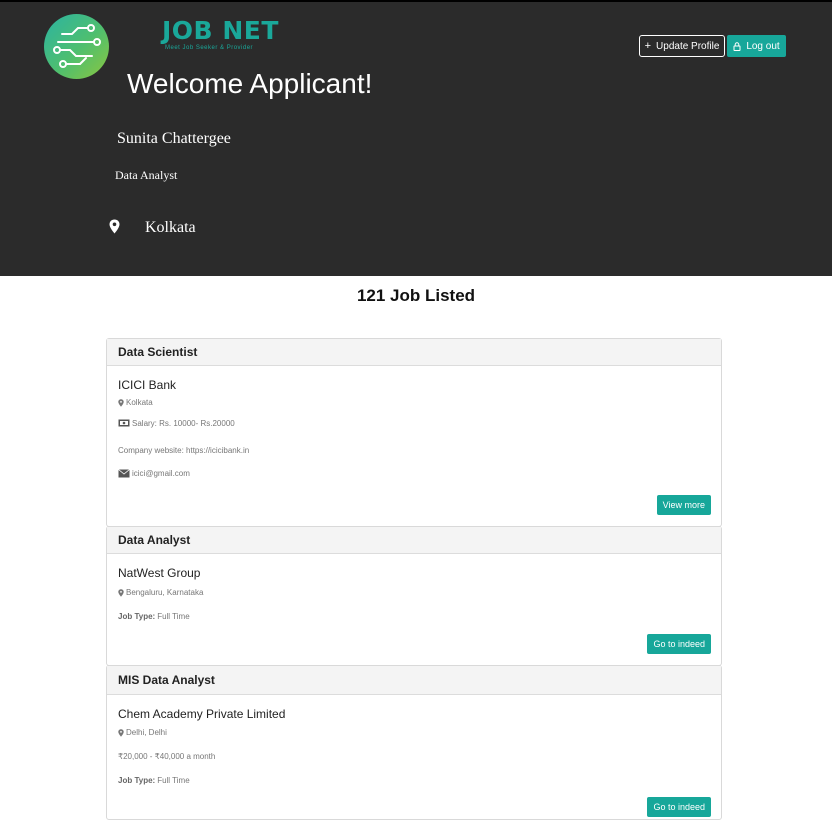 Image resolution: width=832 pixels, height=820 pixels. I want to click on job-location: Kolkata, so click(135, 402).